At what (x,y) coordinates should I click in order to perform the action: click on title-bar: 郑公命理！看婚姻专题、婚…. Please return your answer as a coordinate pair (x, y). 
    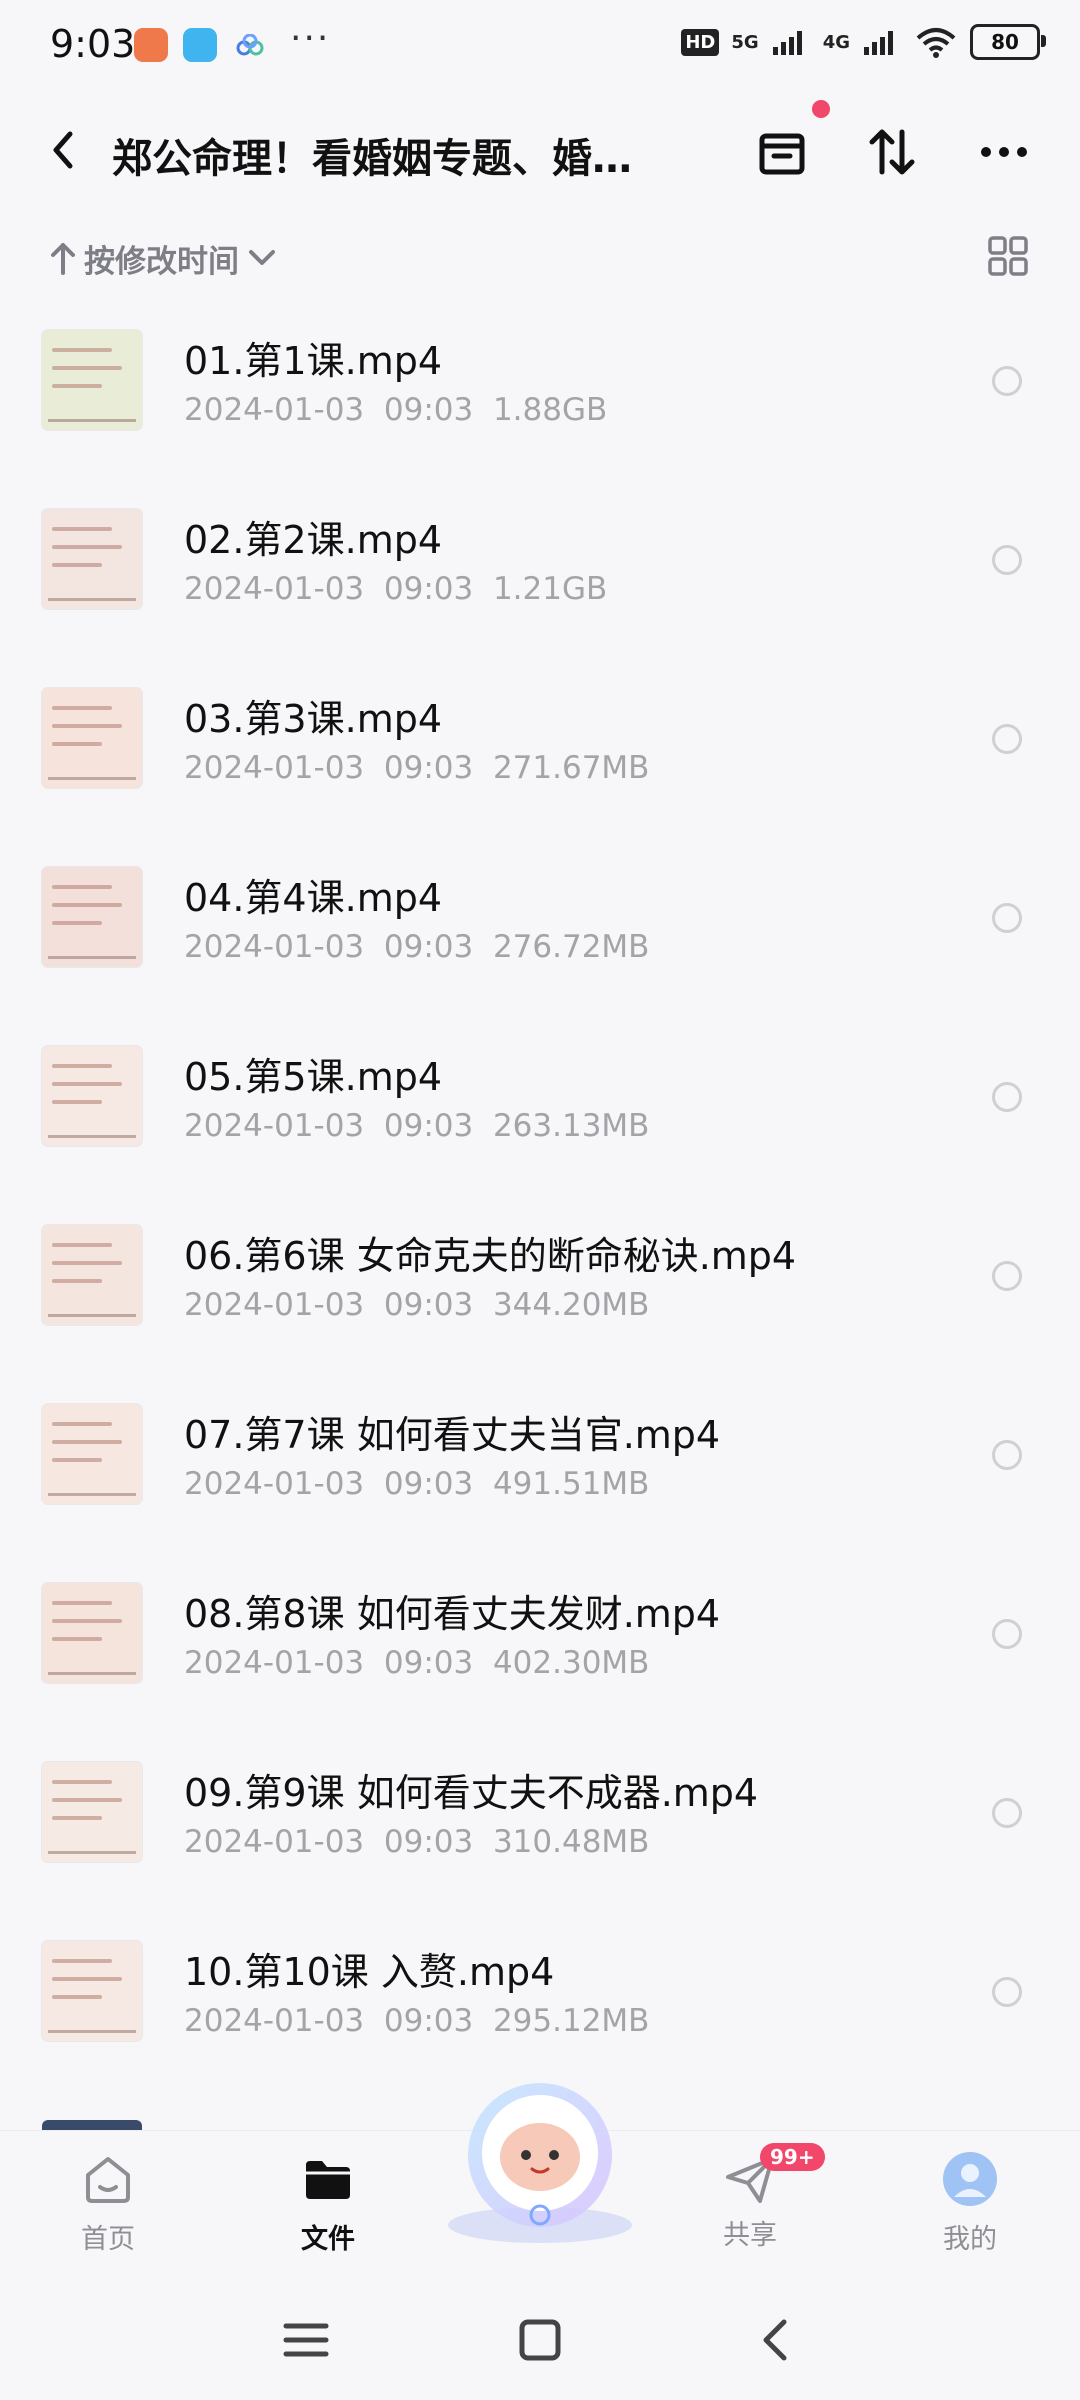
    Looking at the image, I should click on (540, 150).